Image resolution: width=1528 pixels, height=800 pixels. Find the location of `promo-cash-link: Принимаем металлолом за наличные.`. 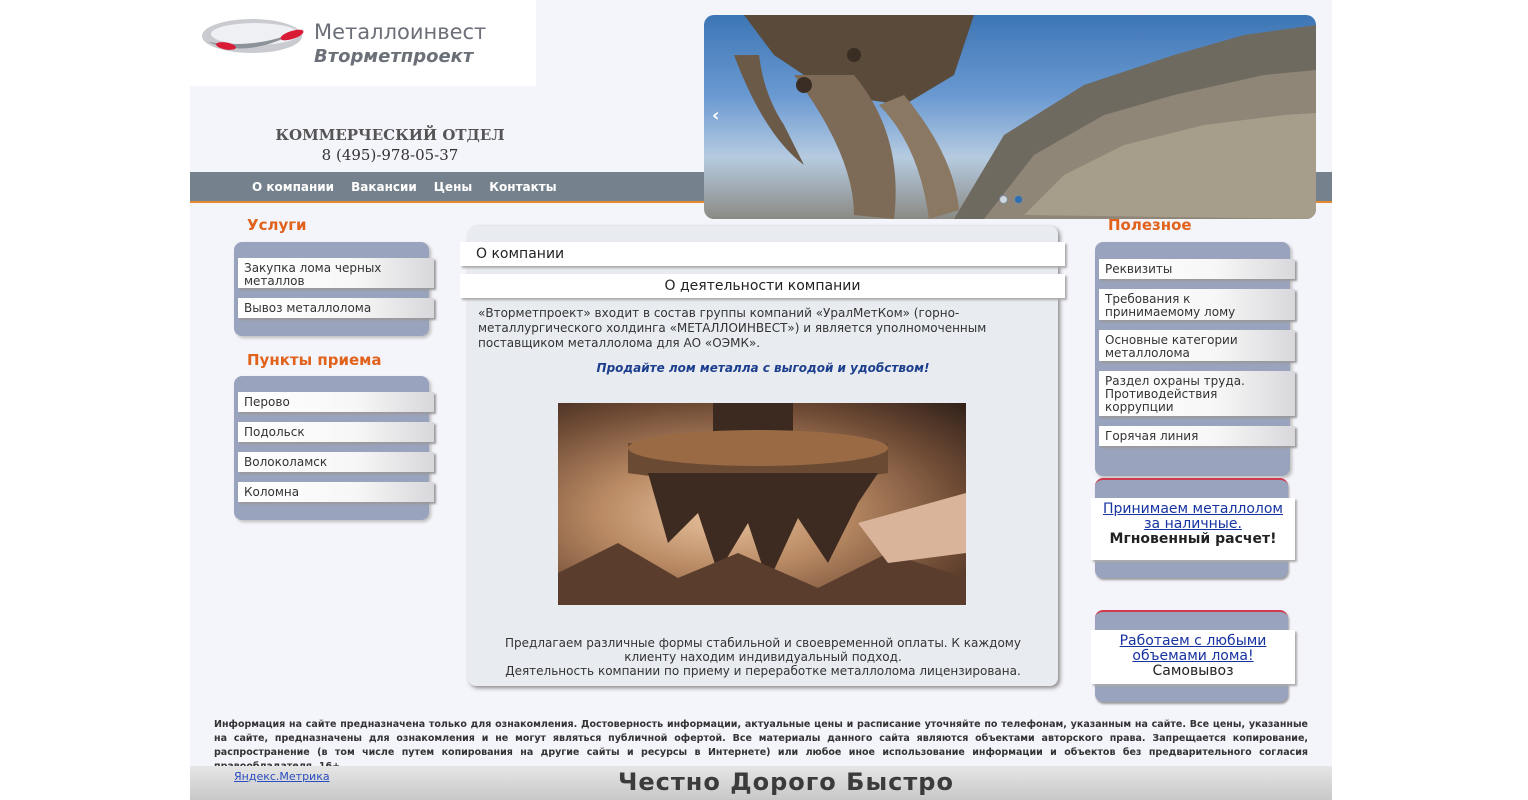

promo-cash-link: Принимаем металлолом за наличные. is located at coordinates (1193, 517).